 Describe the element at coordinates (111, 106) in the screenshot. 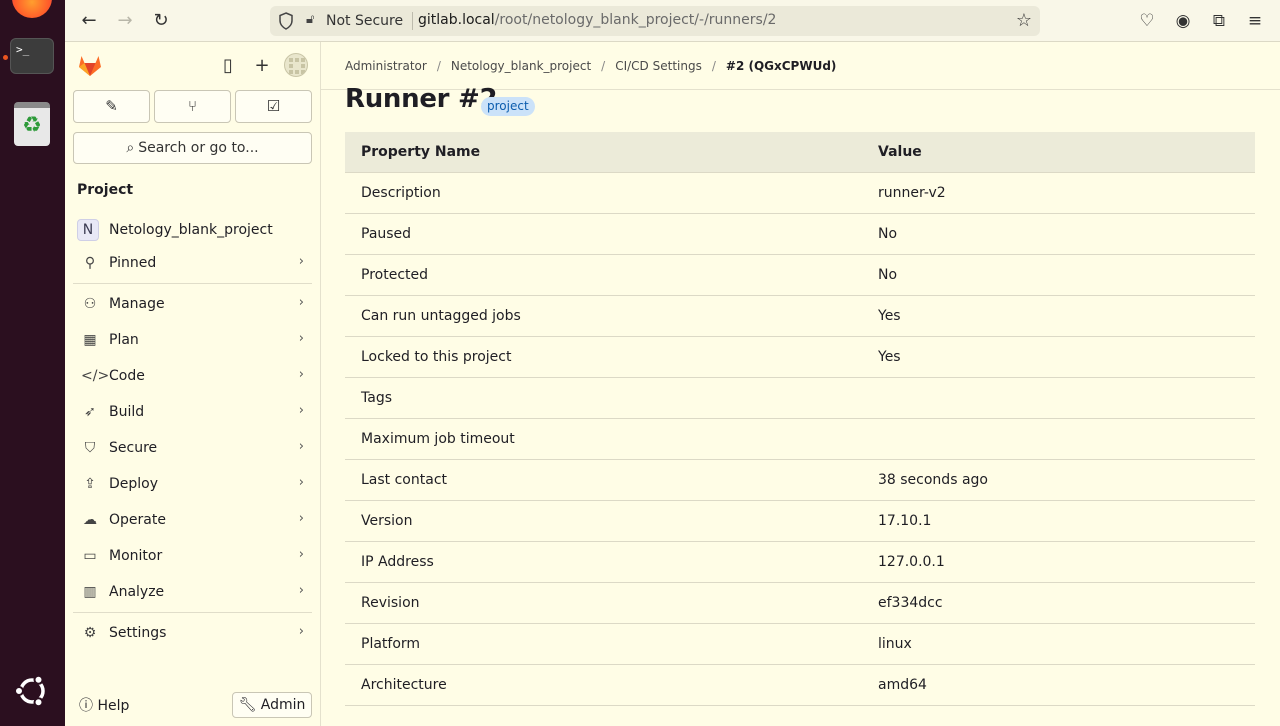

I see `issues-button: ✎` at that location.